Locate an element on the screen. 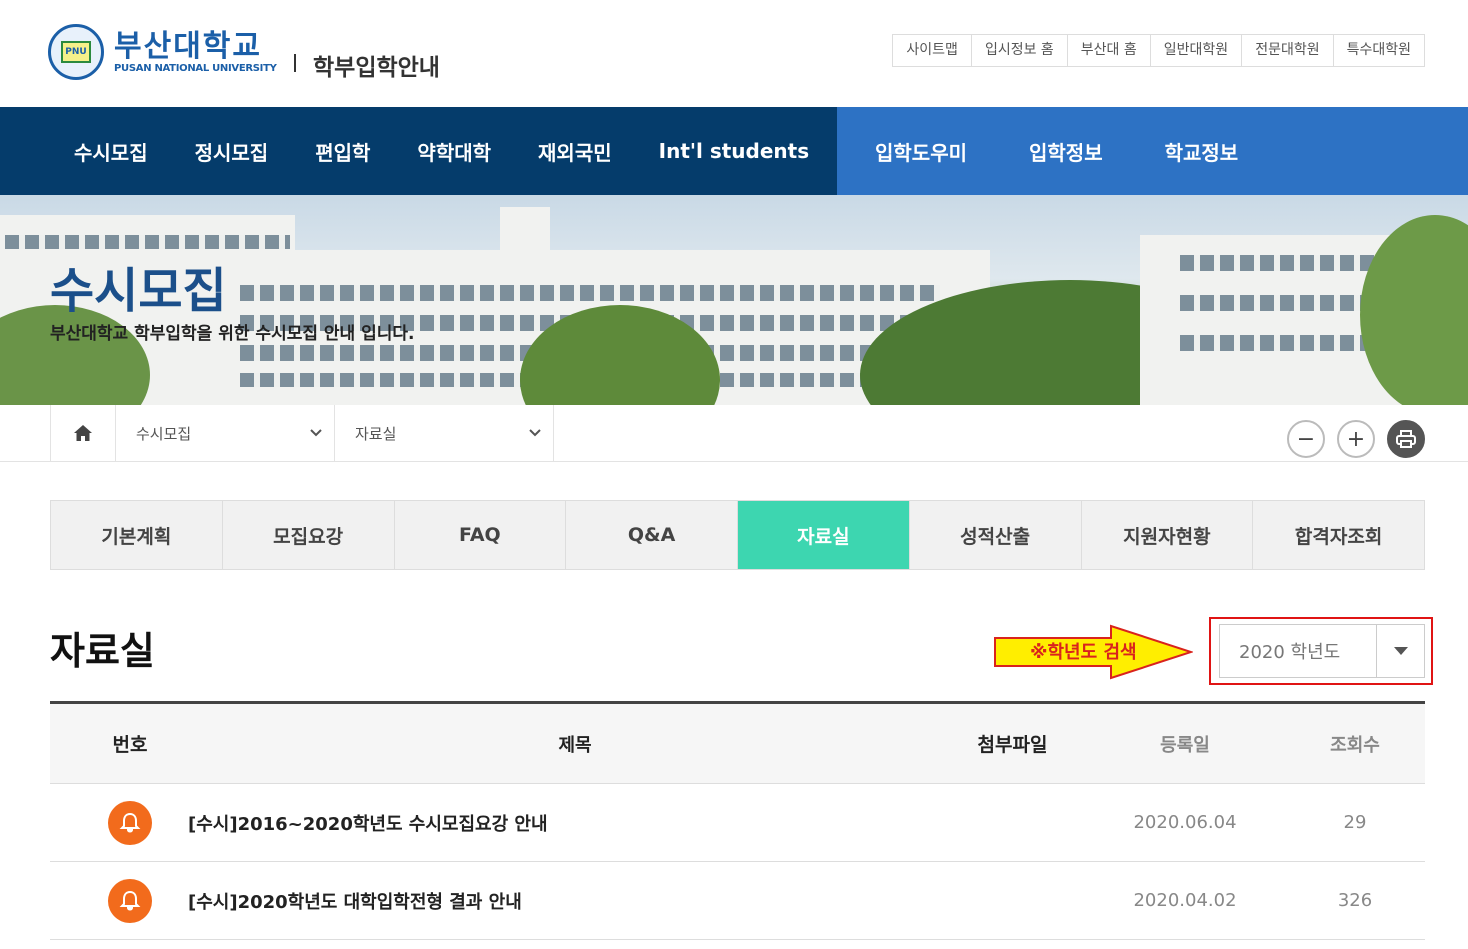 The image size is (1468, 949). tab-basic-plan: 기본계획 is located at coordinates (136, 535).